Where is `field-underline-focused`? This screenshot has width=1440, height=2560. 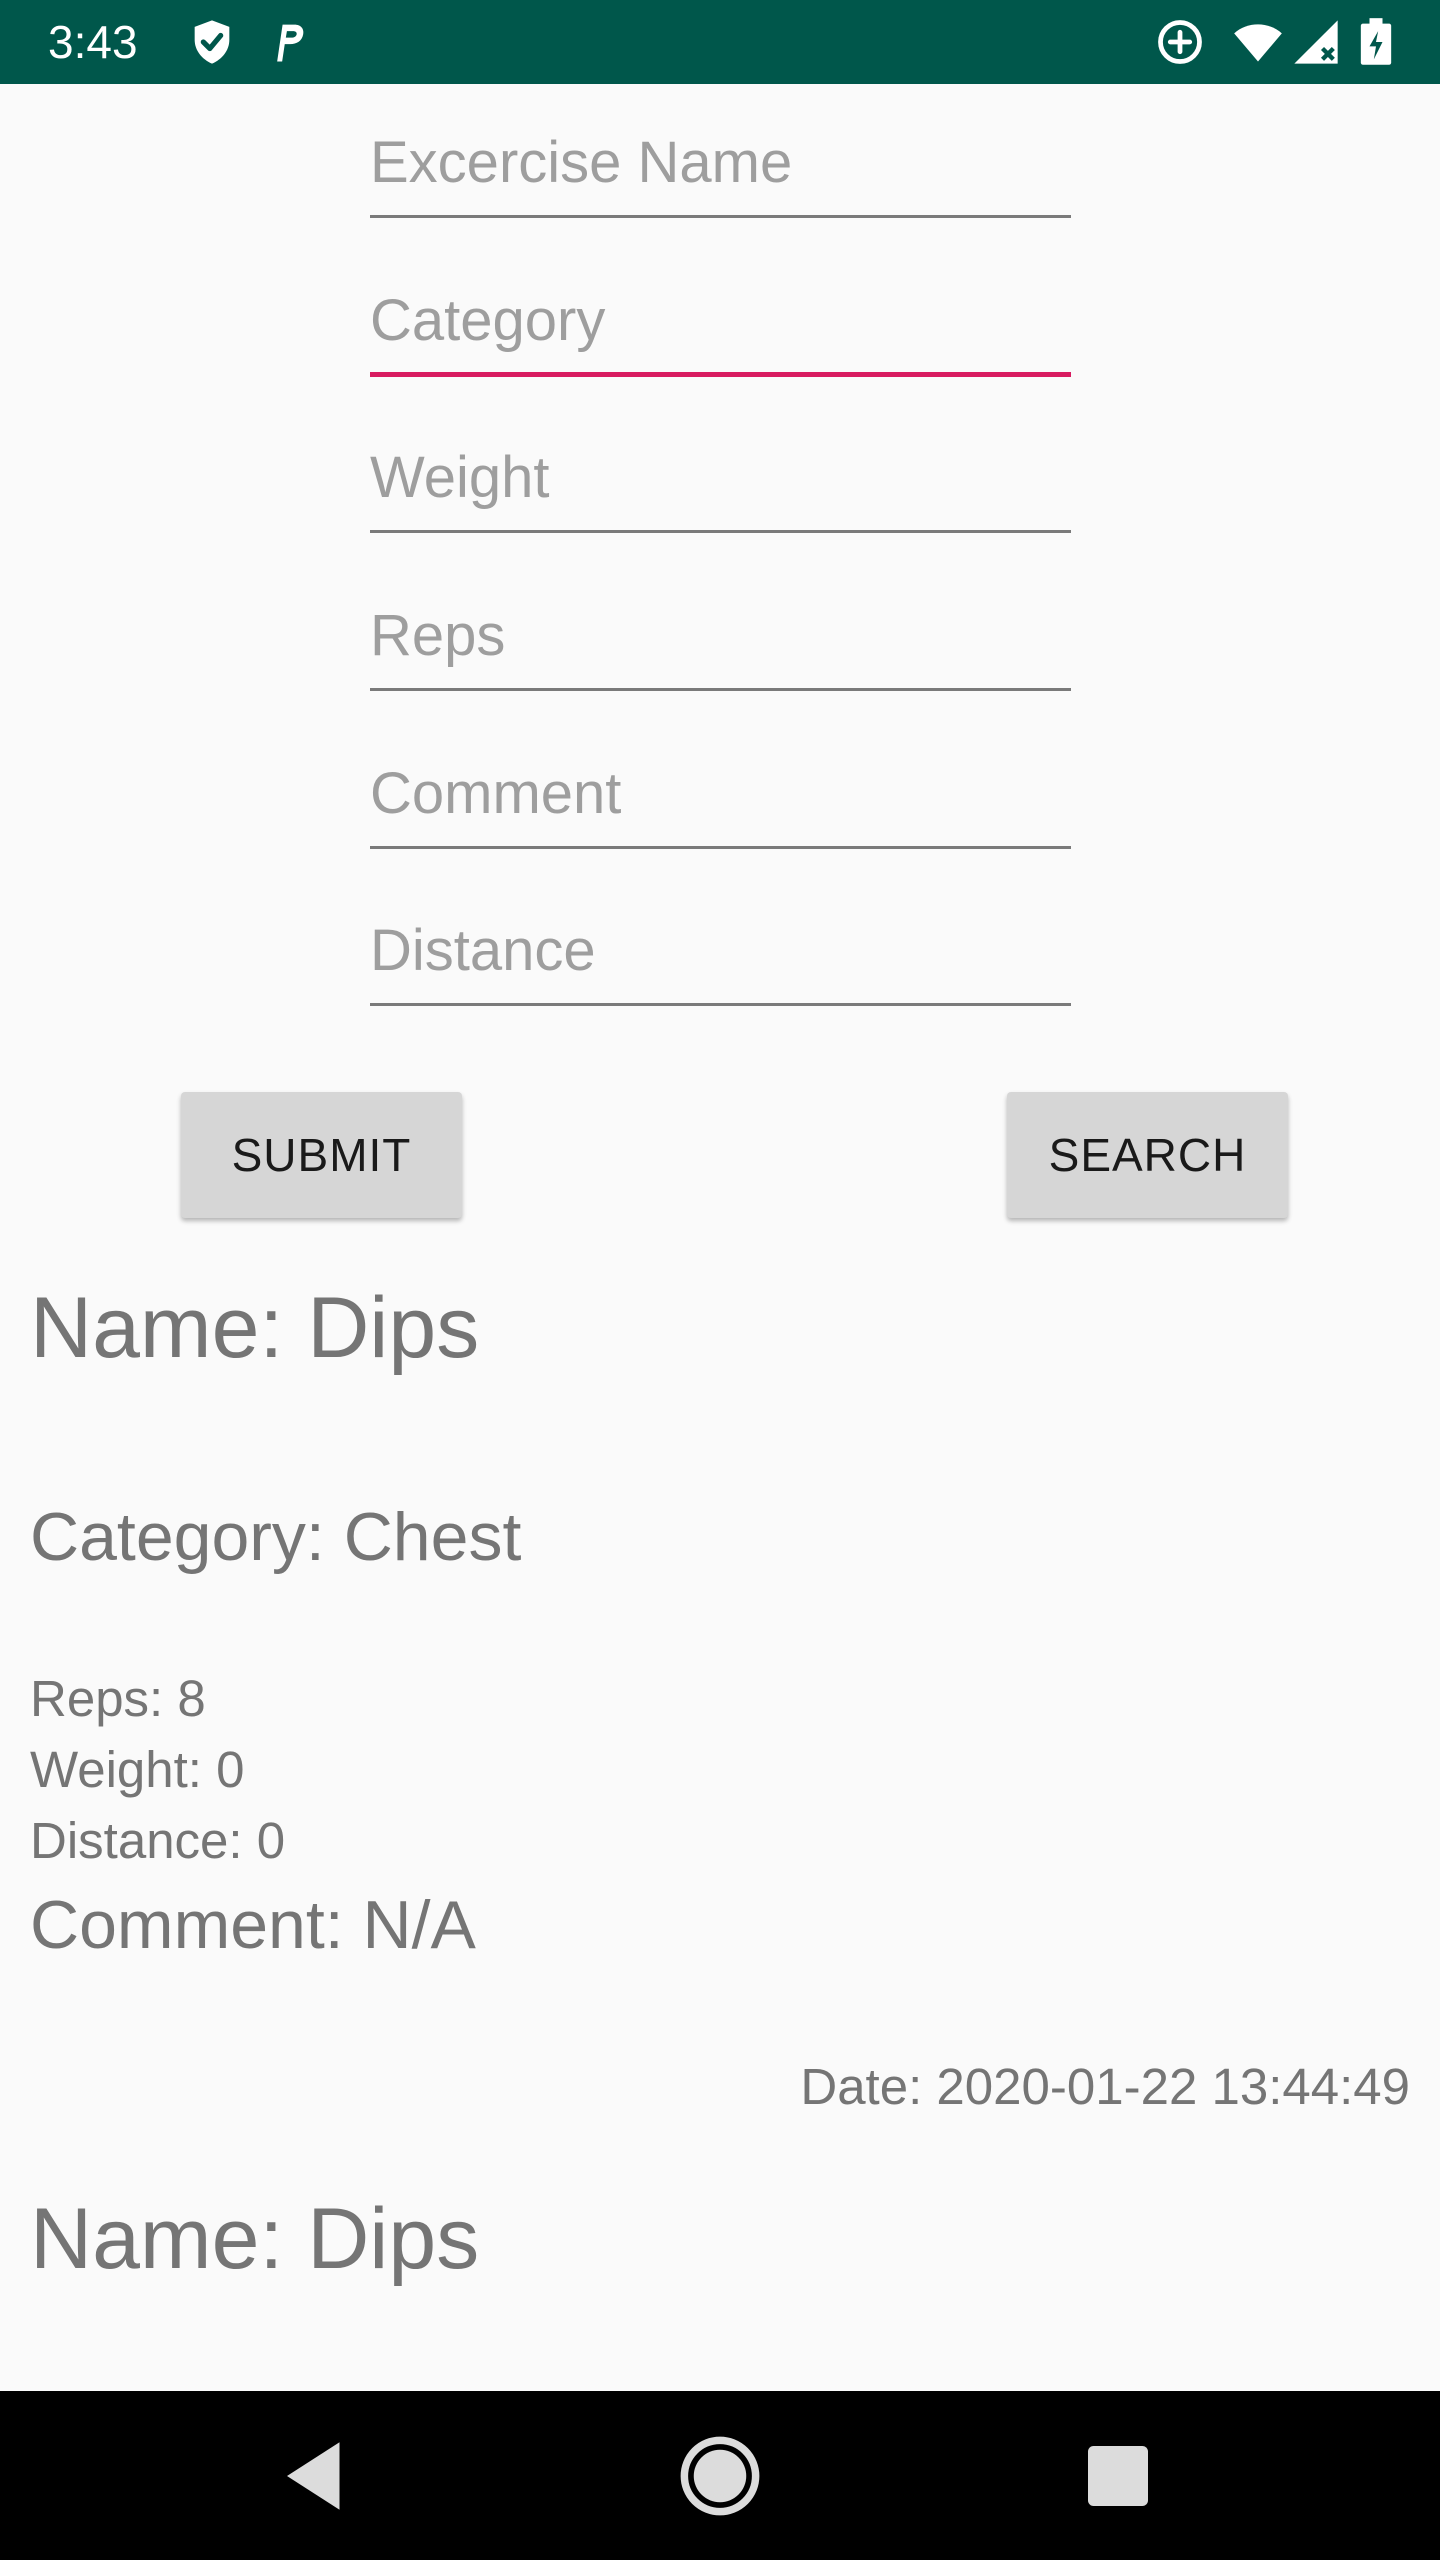 field-underline-focused is located at coordinates (720, 374).